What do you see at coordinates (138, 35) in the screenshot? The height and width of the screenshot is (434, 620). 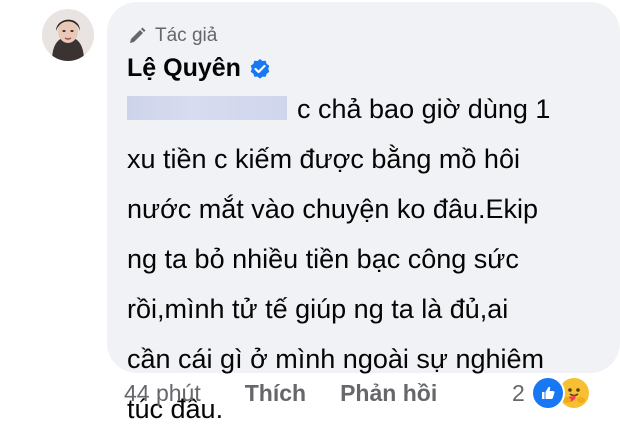 I see `pencil-icon` at bounding box center [138, 35].